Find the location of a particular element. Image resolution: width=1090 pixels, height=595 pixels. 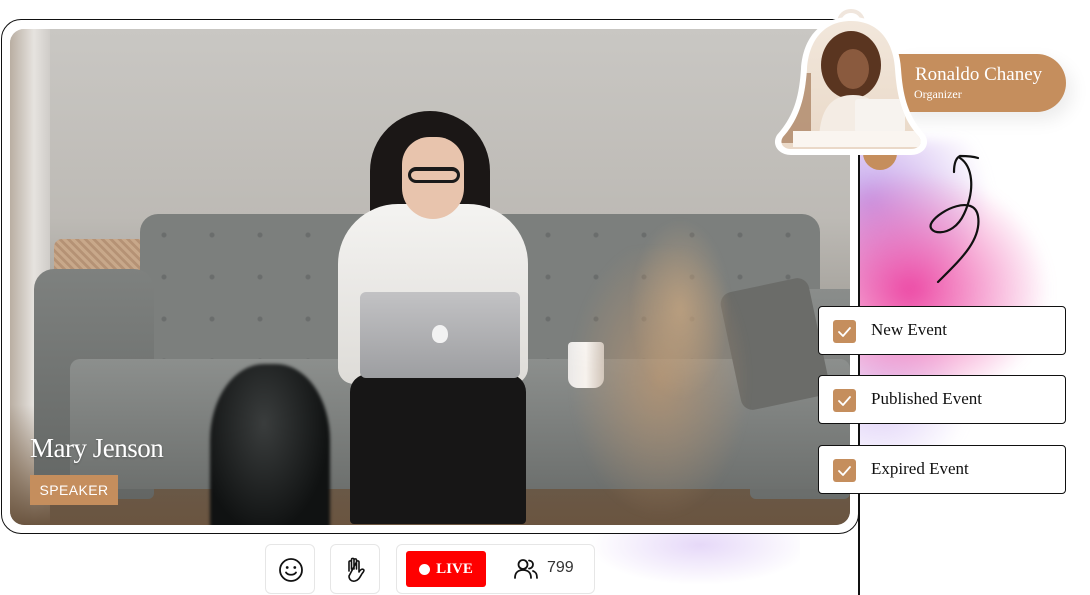

smiley-icon is located at coordinates (291, 570).